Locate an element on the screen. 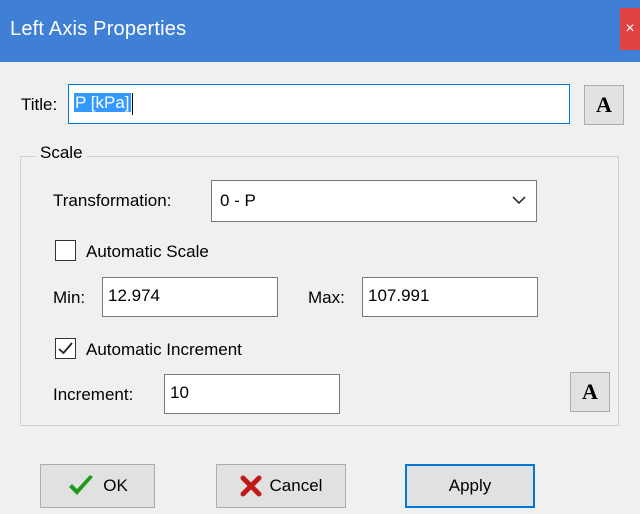  transformation-value: 0 - P is located at coordinates (238, 200).